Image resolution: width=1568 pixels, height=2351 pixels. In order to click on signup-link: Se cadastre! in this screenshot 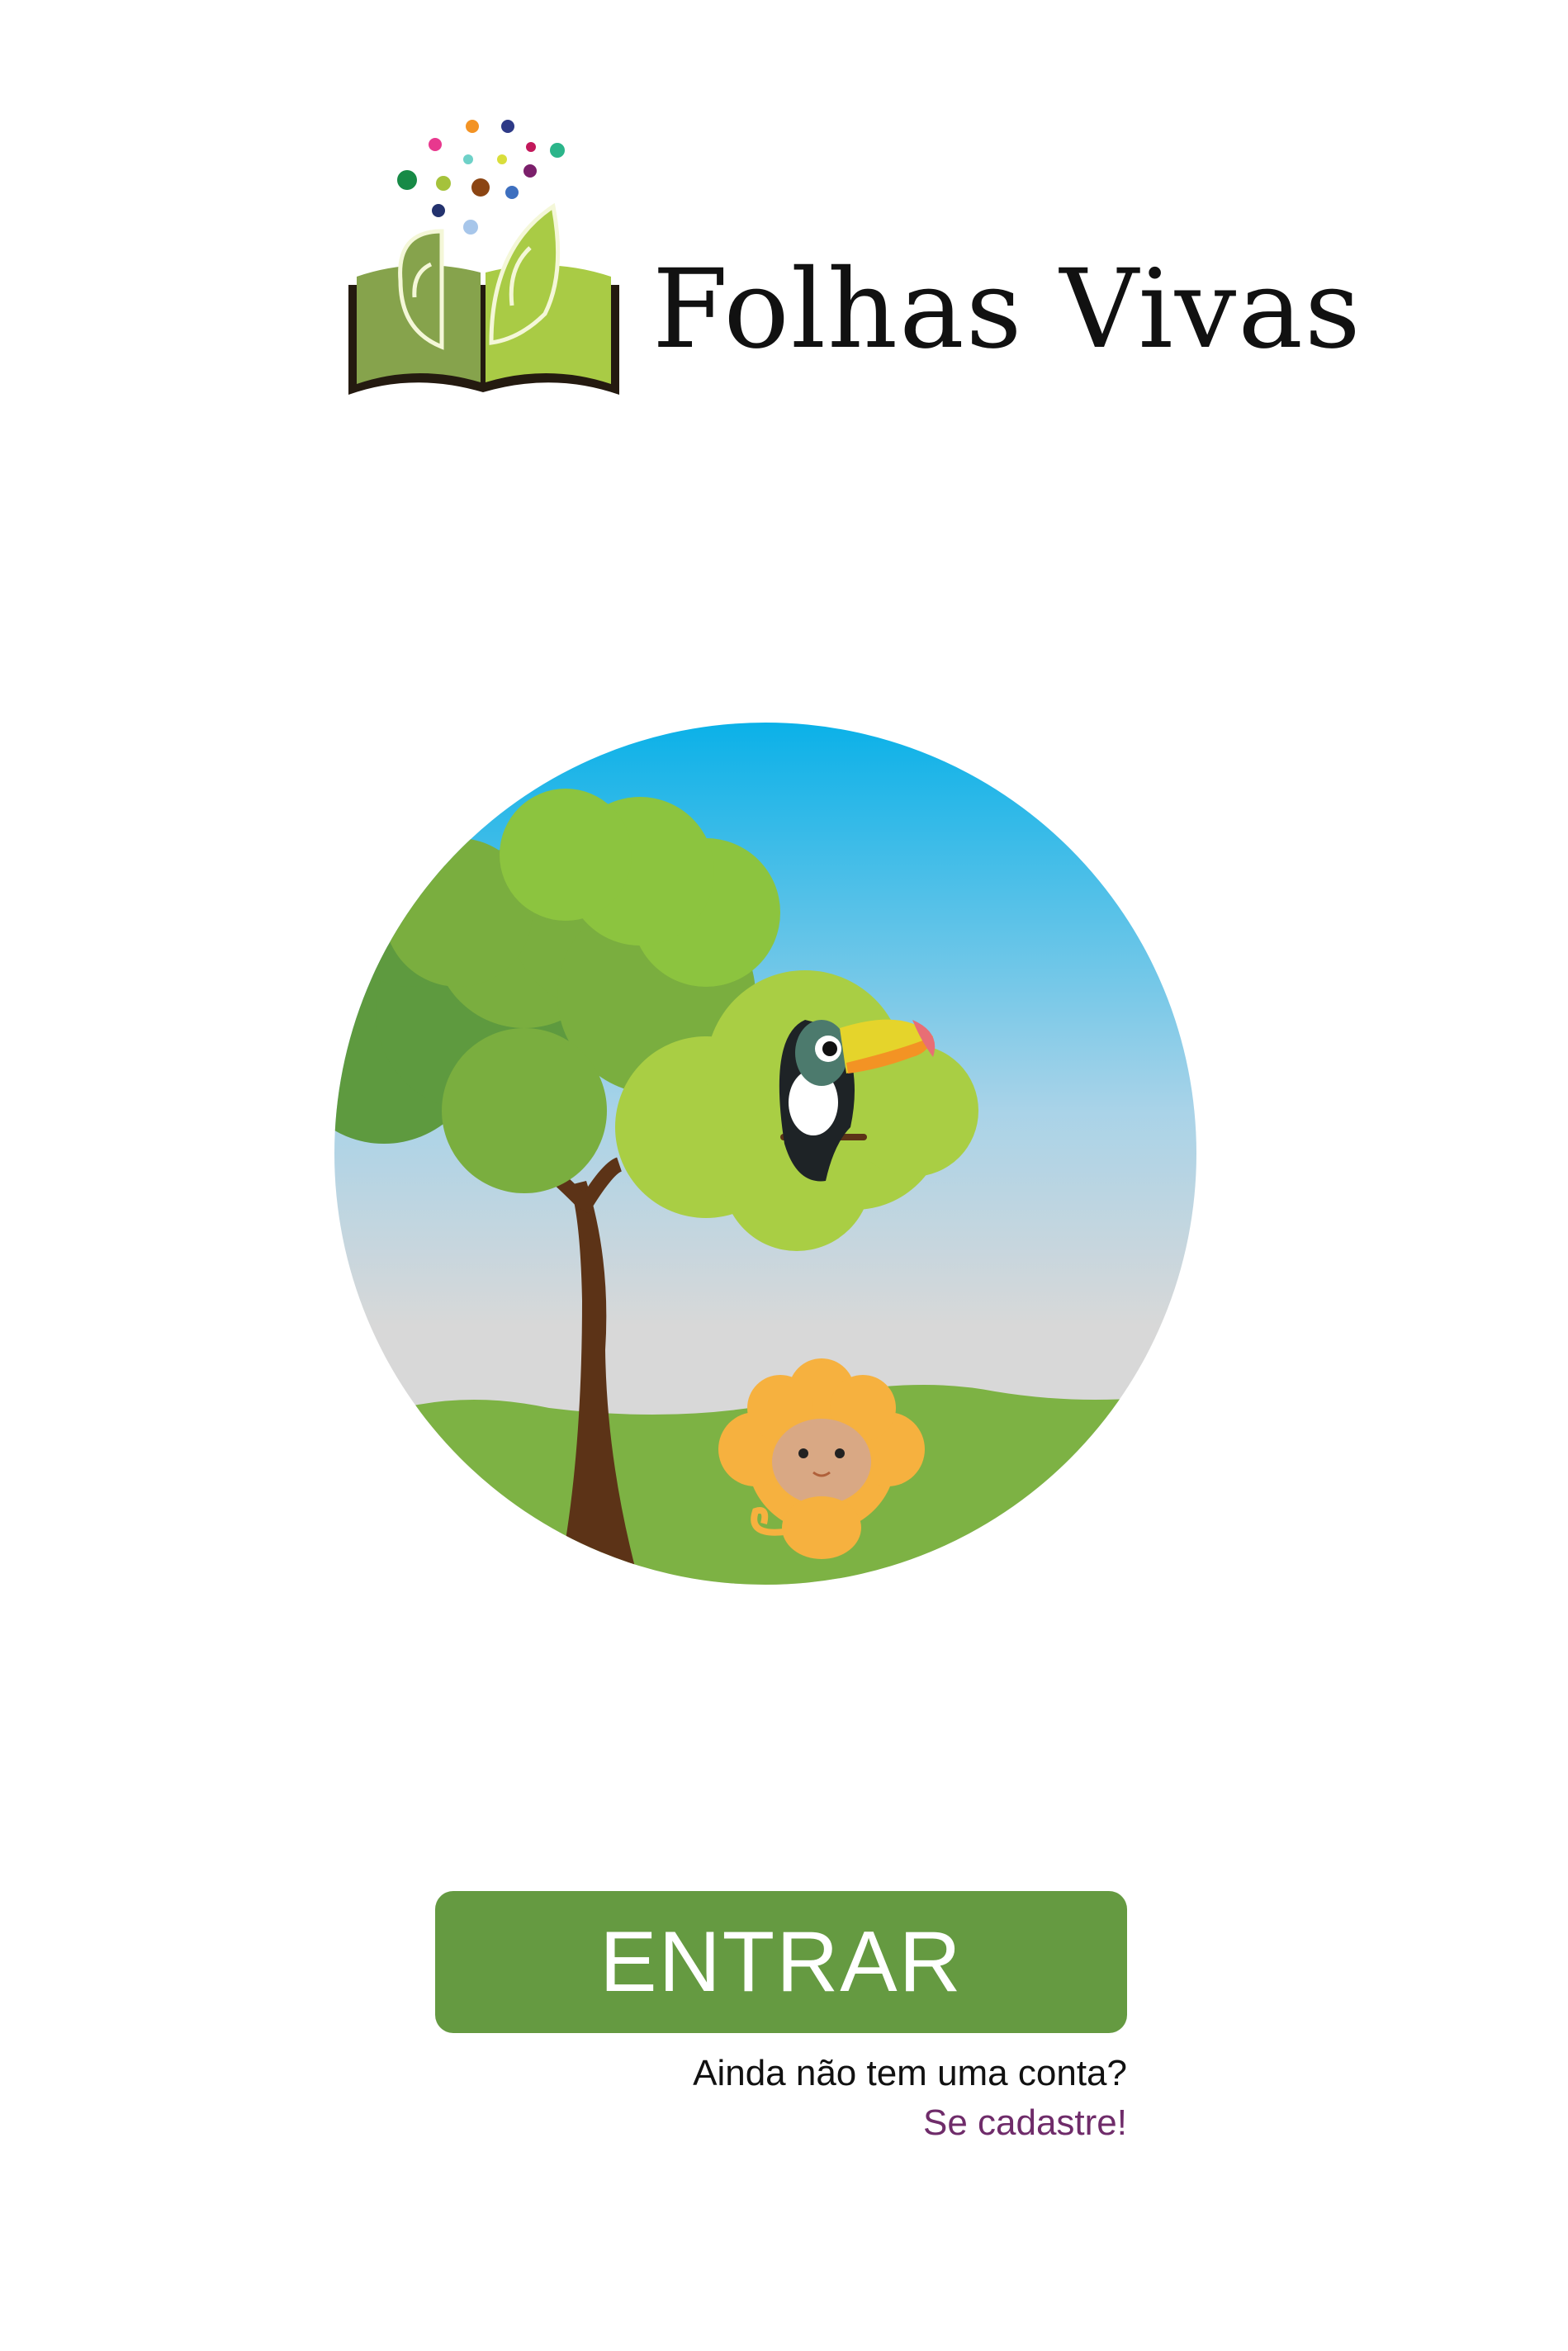, I will do `click(781, 2123)`.